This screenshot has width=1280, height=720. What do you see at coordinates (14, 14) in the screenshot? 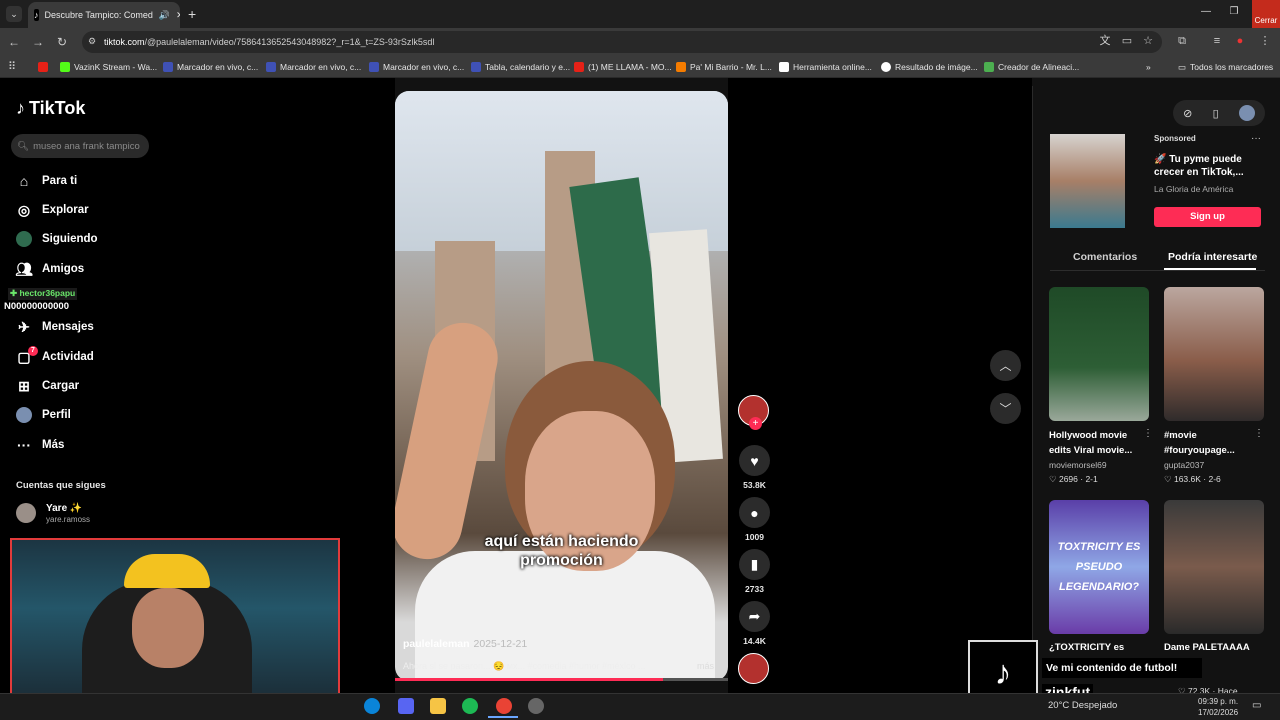
I see `tab-search-button: ⌄` at bounding box center [14, 14].